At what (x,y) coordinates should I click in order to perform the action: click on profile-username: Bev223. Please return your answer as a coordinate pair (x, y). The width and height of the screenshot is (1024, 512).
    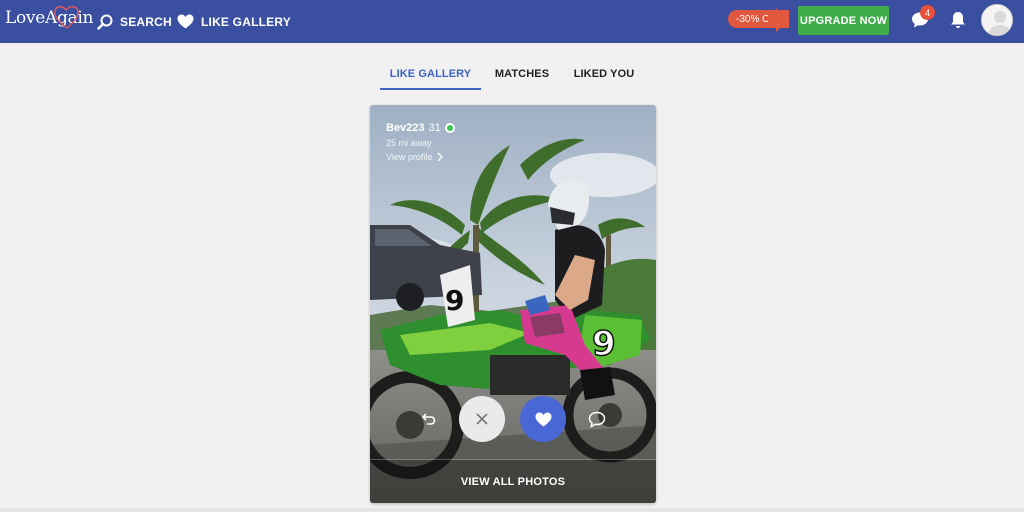
    Looking at the image, I should click on (405, 128).